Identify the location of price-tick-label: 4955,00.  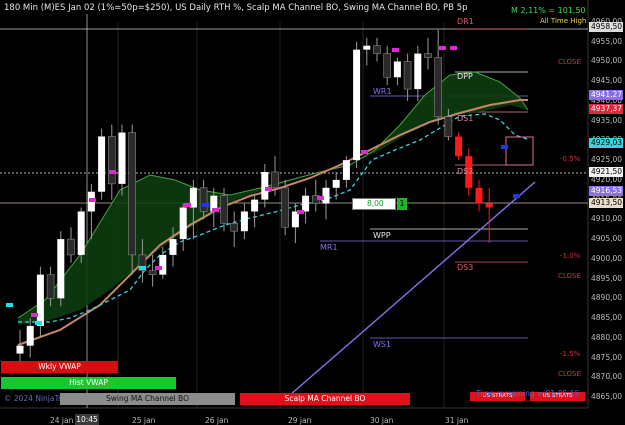
(607, 41).